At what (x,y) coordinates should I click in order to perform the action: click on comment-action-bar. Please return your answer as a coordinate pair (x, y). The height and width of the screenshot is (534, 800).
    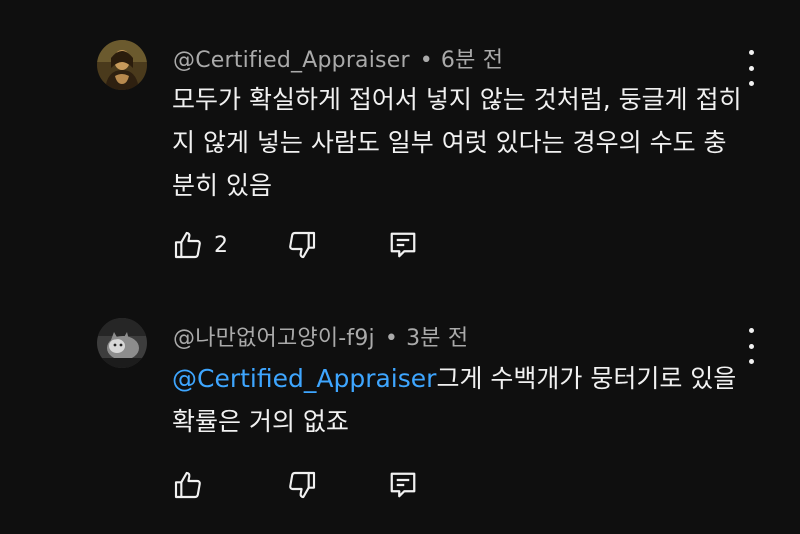
    Looking at the image, I should click on (302, 485).